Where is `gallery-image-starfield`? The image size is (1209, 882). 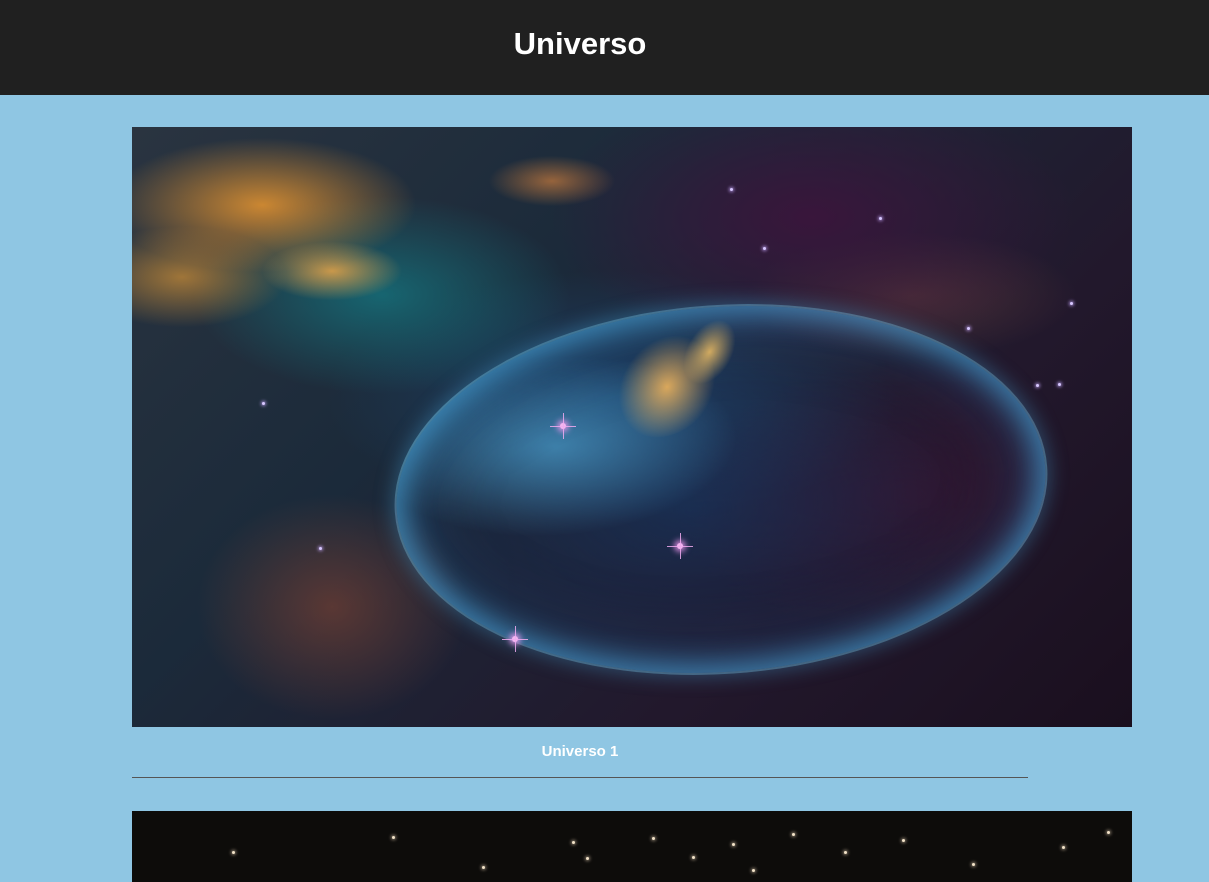
gallery-image-starfield is located at coordinates (632, 846).